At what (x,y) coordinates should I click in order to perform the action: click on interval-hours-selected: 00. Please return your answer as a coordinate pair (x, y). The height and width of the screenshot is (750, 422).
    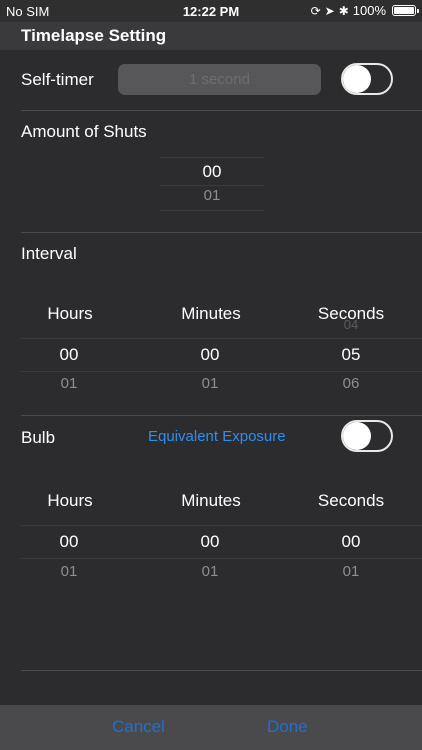
    Looking at the image, I should click on (69, 354).